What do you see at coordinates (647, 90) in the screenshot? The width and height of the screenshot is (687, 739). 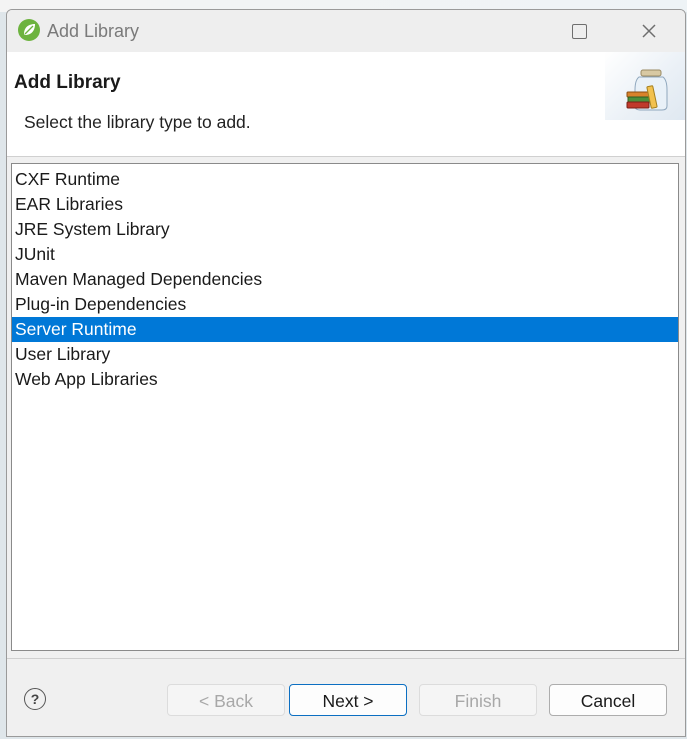 I see `library-jar-icon` at bounding box center [647, 90].